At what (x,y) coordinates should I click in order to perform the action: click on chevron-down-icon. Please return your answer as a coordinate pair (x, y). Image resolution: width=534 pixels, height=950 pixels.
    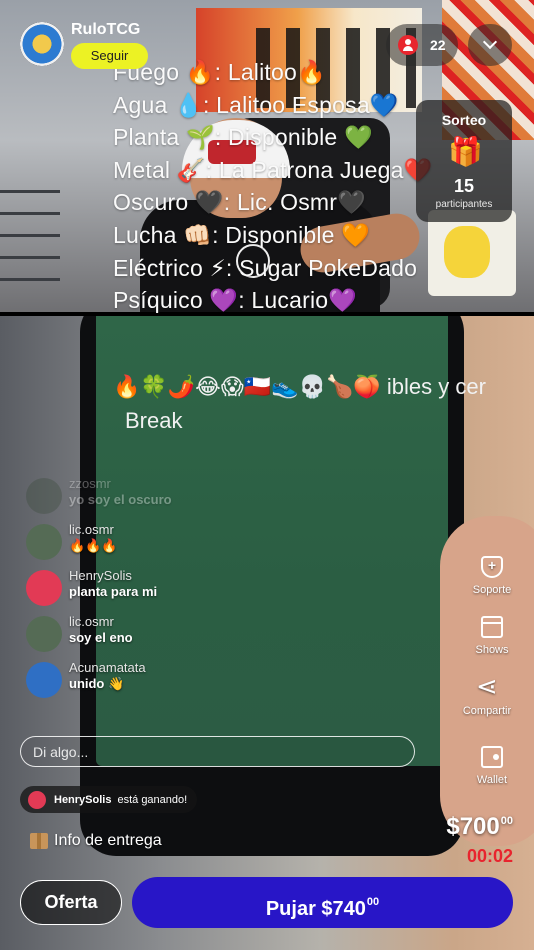
    Looking at the image, I should click on (490, 42).